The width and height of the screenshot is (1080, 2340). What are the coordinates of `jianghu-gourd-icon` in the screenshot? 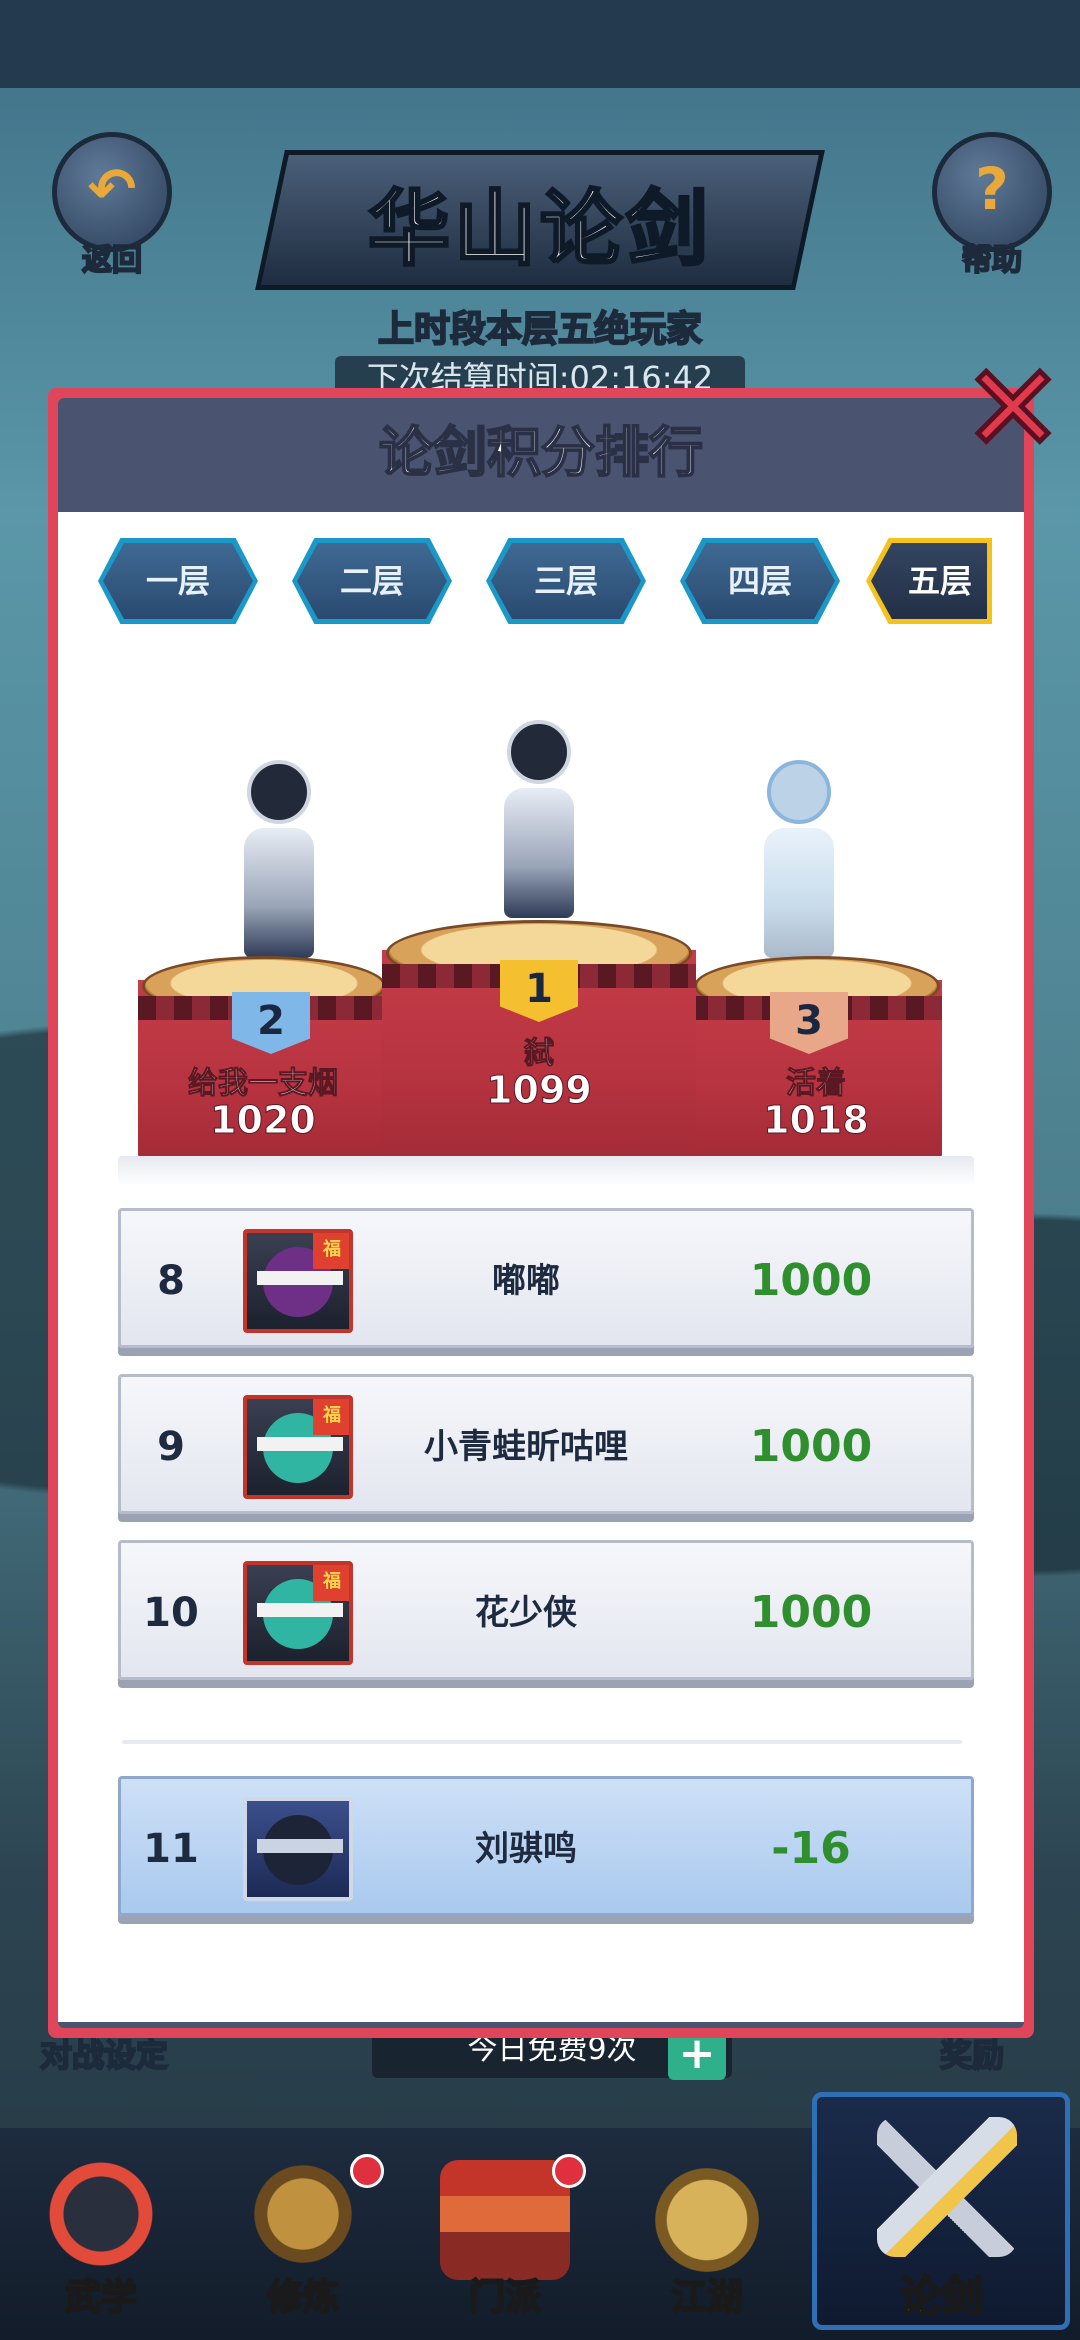 It's located at (707, 2220).